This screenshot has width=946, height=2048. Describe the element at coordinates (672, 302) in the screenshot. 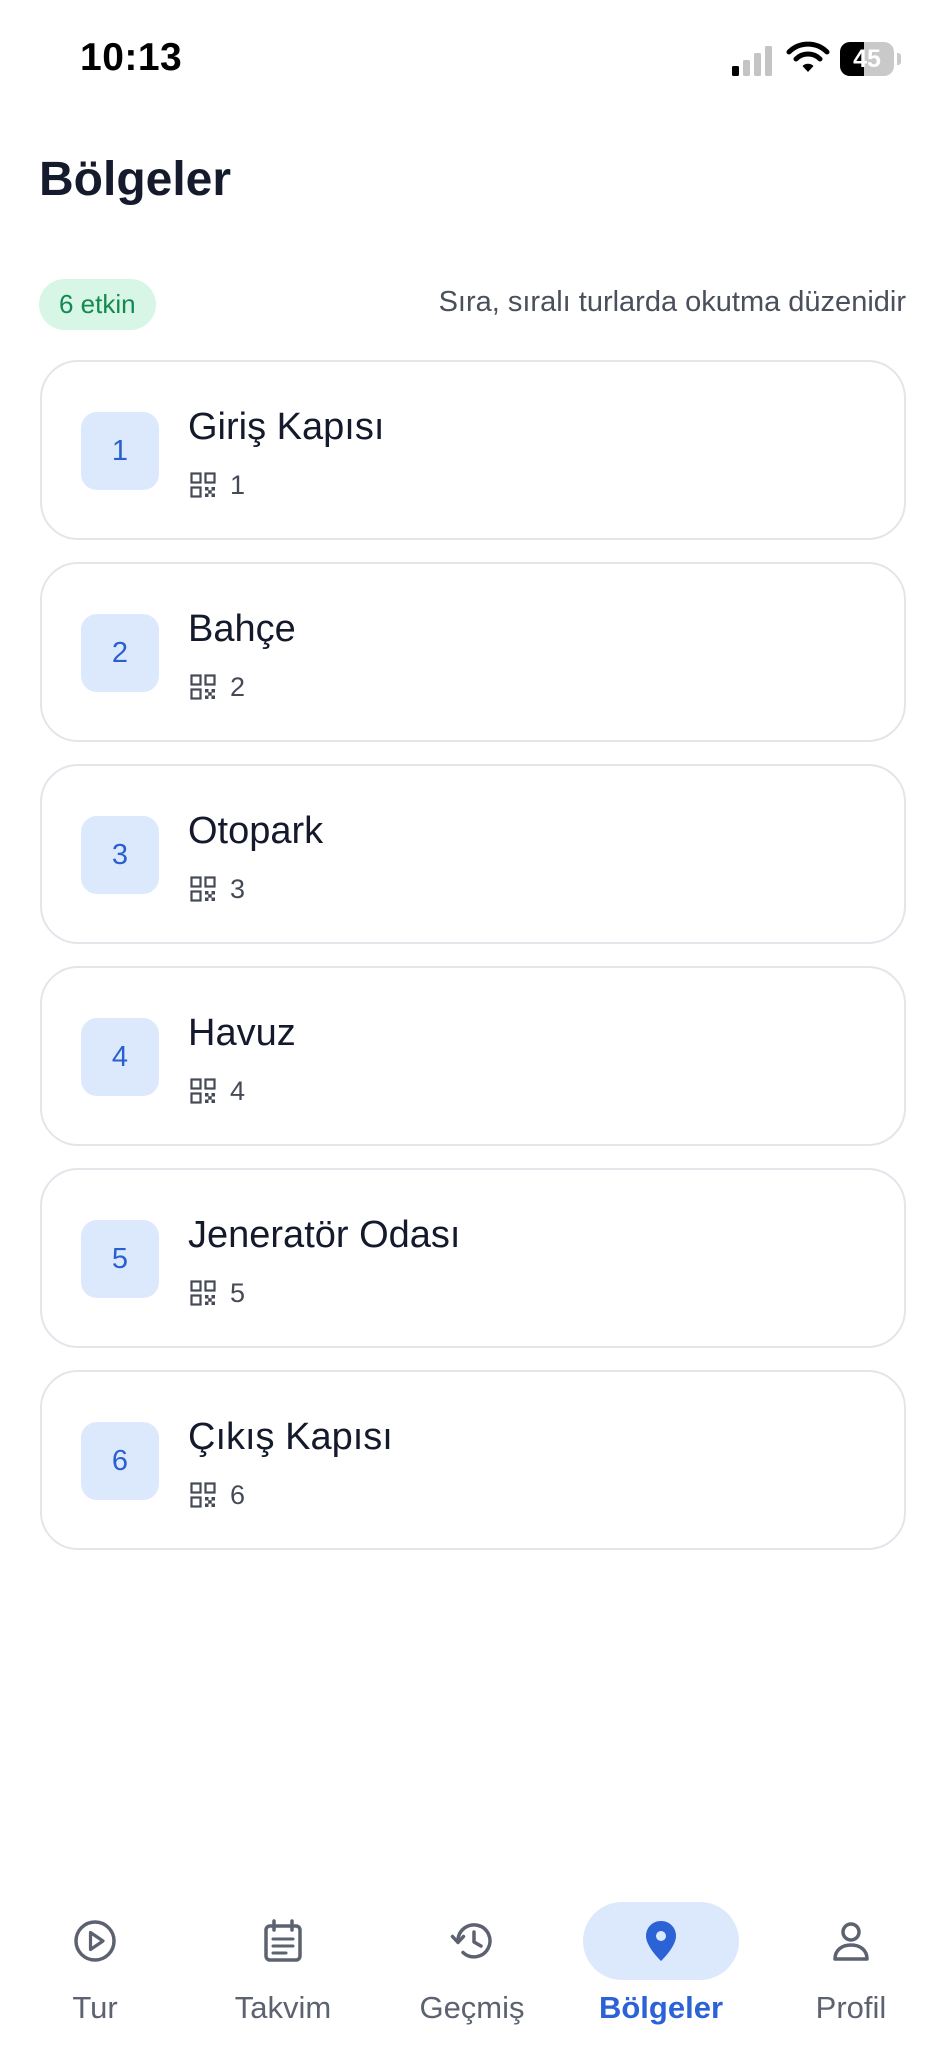

I see `order-hint-text: Sıra, sıralı turlarda okutma düzenidir` at that location.